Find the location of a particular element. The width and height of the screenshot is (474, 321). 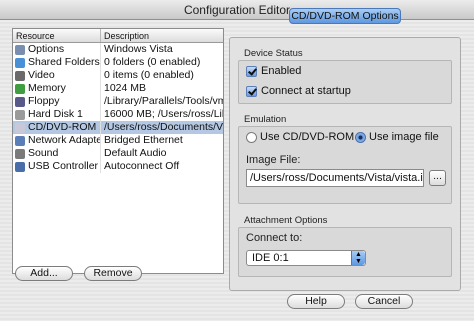

enabled-checkbox: Enabled is located at coordinates (273, 71).